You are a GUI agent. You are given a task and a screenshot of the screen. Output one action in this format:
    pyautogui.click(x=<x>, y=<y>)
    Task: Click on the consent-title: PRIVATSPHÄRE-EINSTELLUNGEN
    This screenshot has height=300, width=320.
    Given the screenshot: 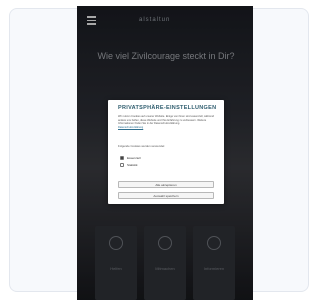 What is the action you would take?
    pyautogui.click(x=167, y=108)
    